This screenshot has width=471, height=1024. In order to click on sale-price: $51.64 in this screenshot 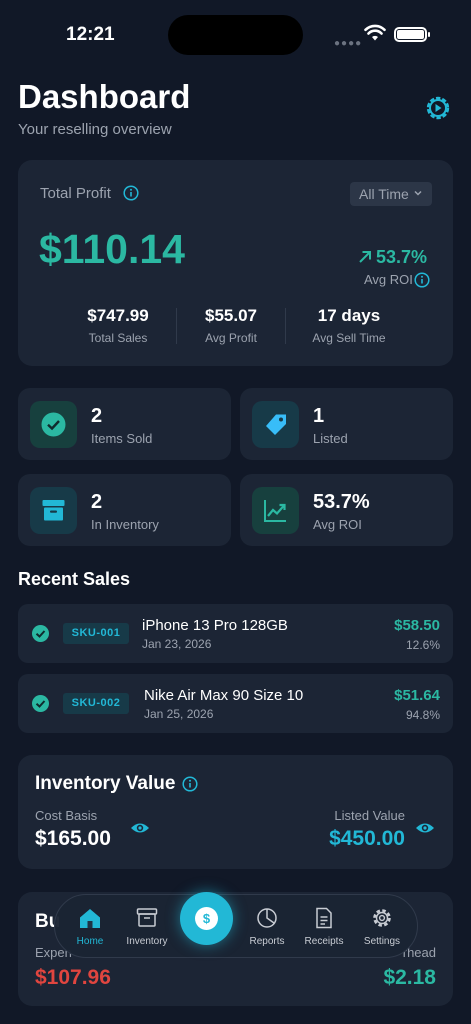, I will do `click(417, 695)`.